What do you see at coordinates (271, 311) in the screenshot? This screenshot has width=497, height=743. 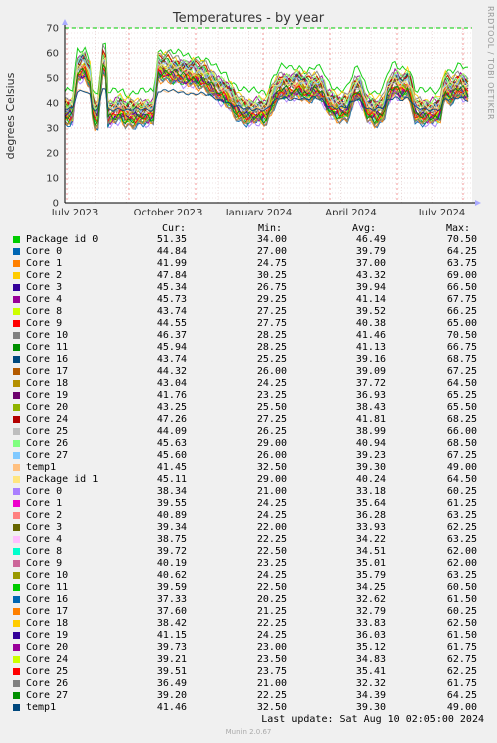 I see `legend-min: 27.25` at bounding box center [271, 311].